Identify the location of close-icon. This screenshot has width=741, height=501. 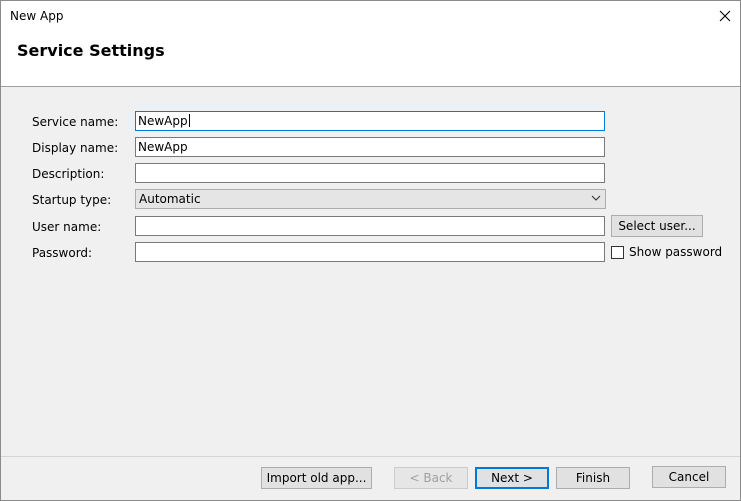
(725, 16).